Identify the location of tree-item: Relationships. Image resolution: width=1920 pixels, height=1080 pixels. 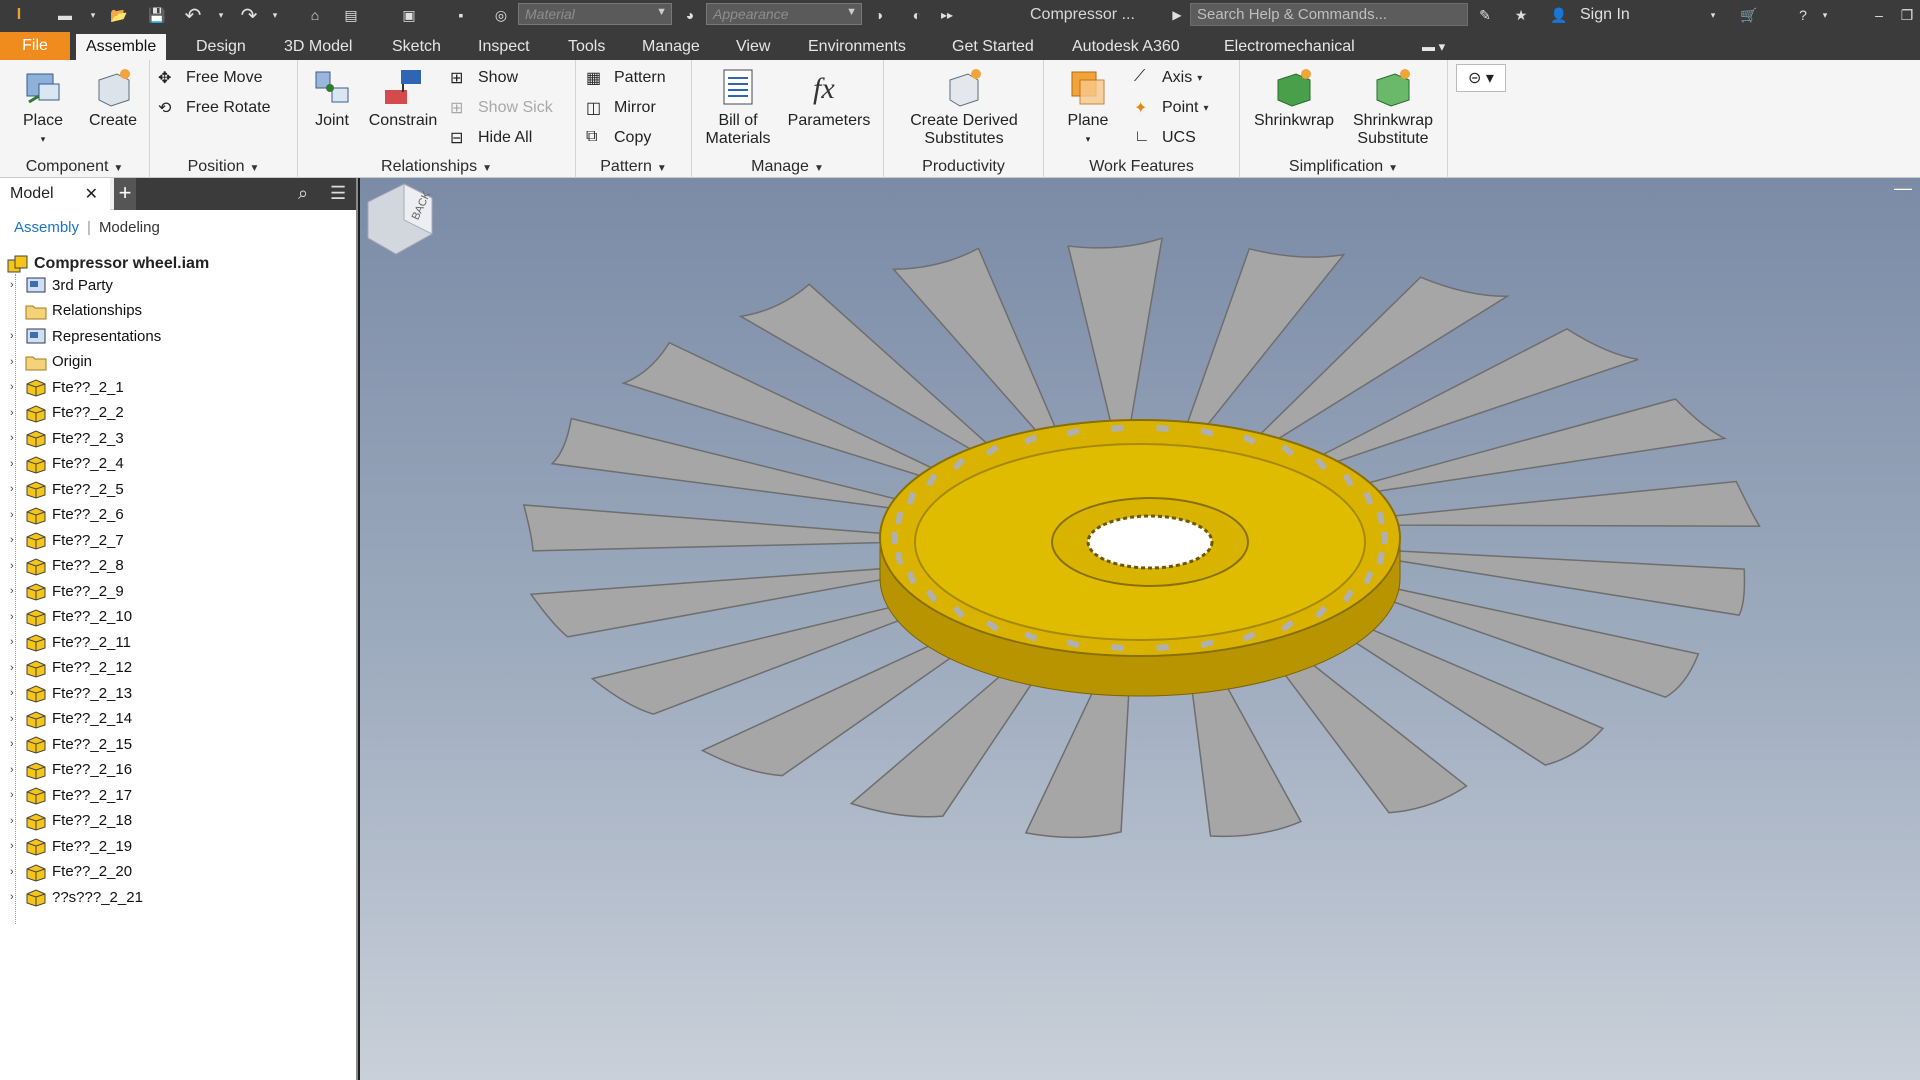
(76, 311).